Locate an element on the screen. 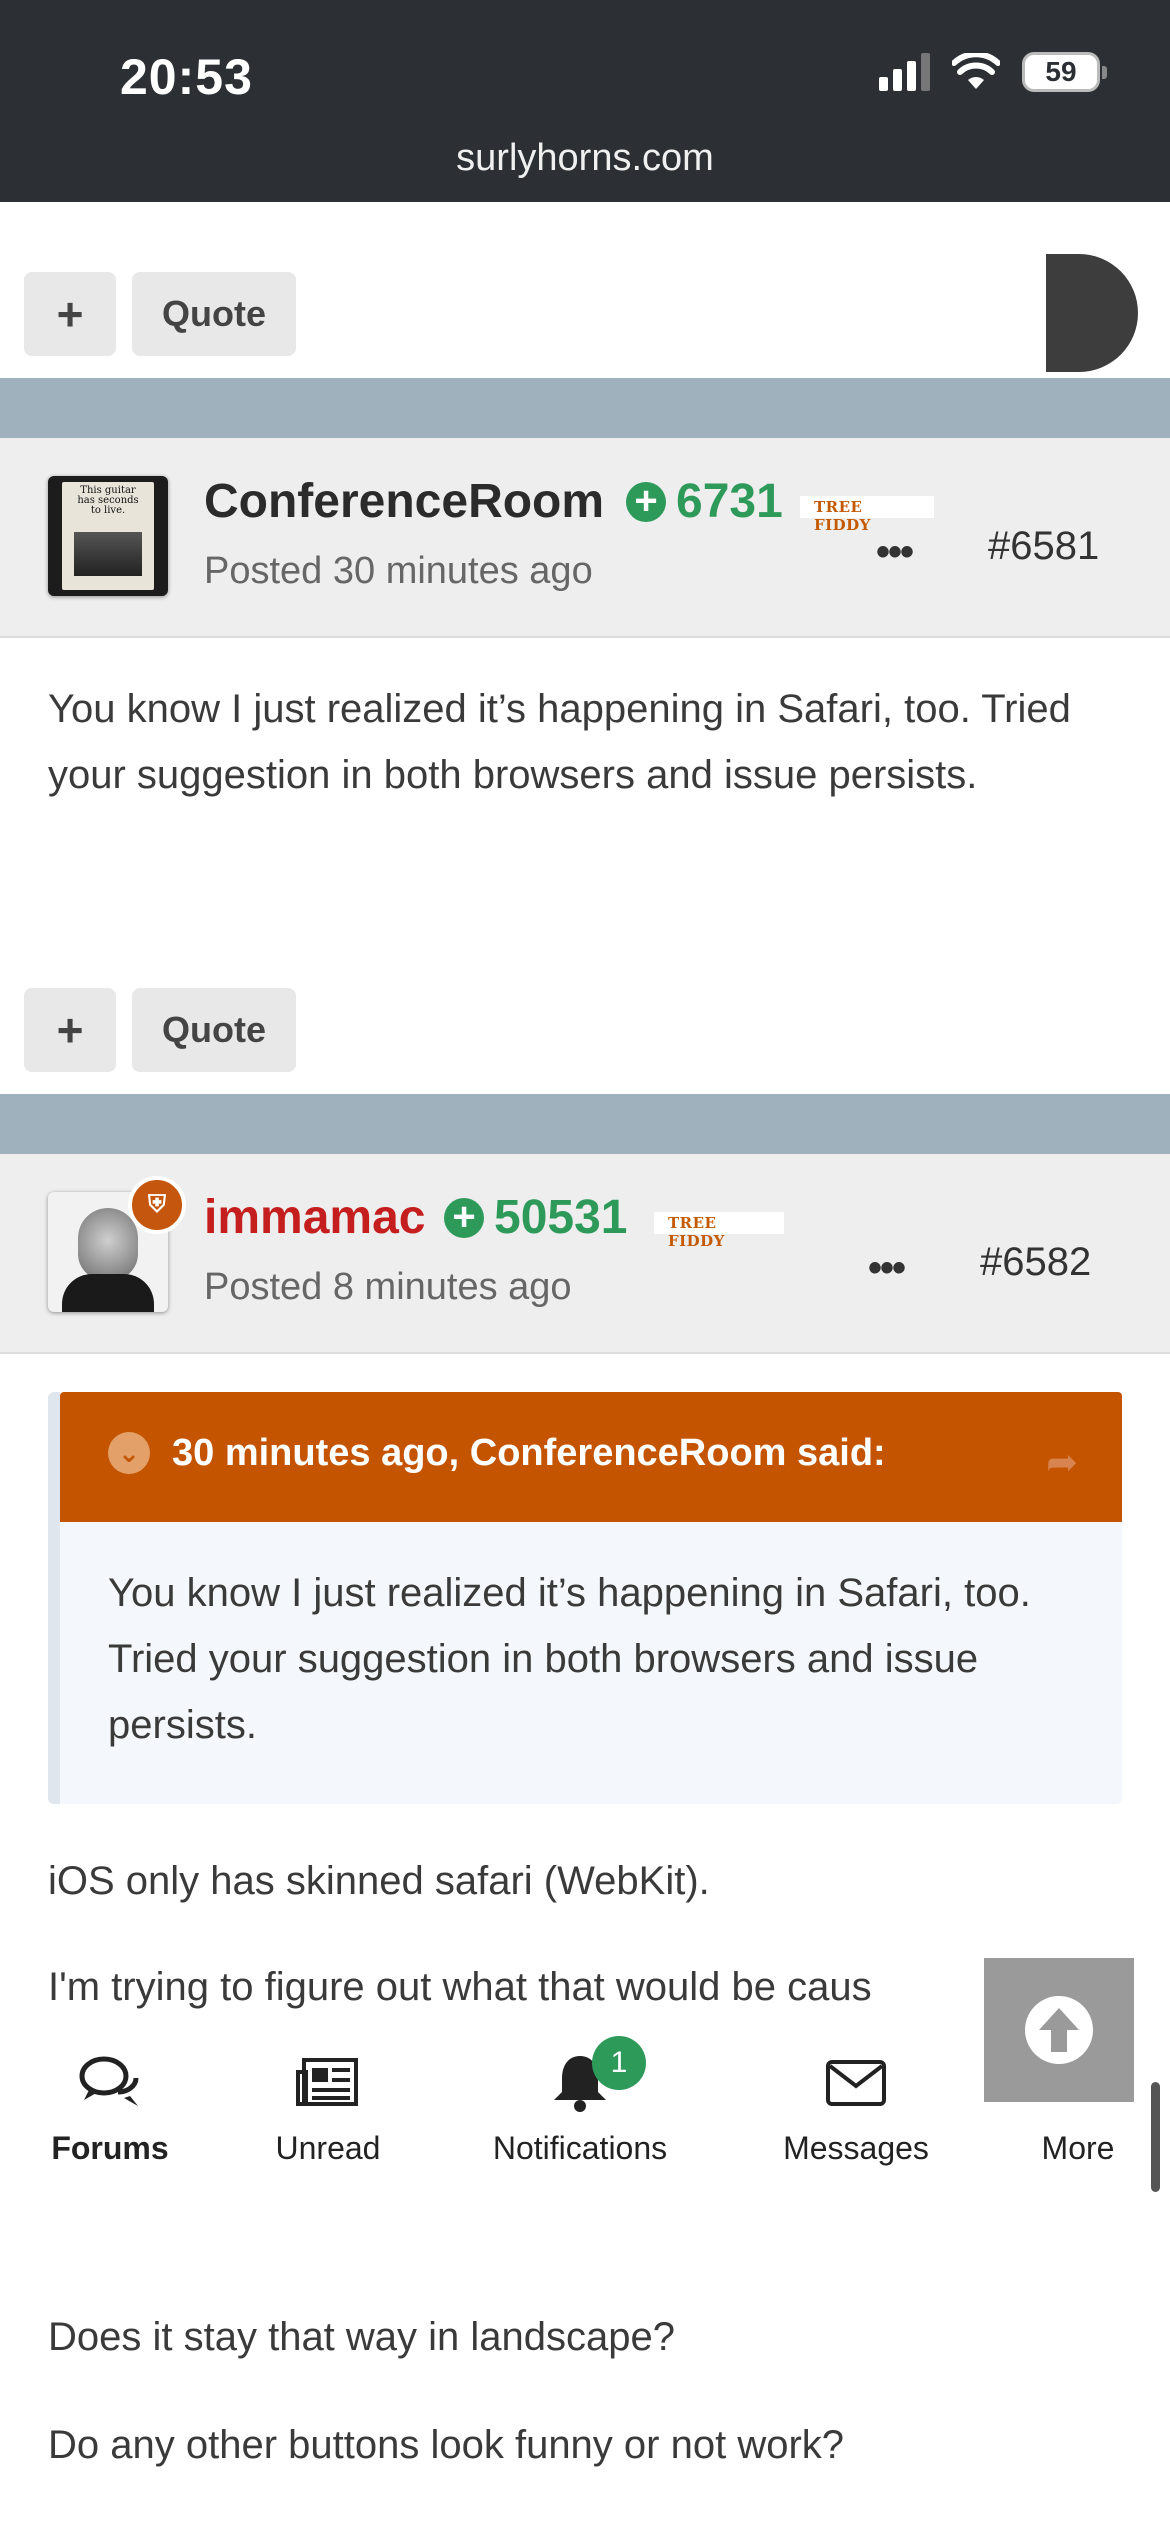  nav-label: Forums is located at coordinates (110, 2148).